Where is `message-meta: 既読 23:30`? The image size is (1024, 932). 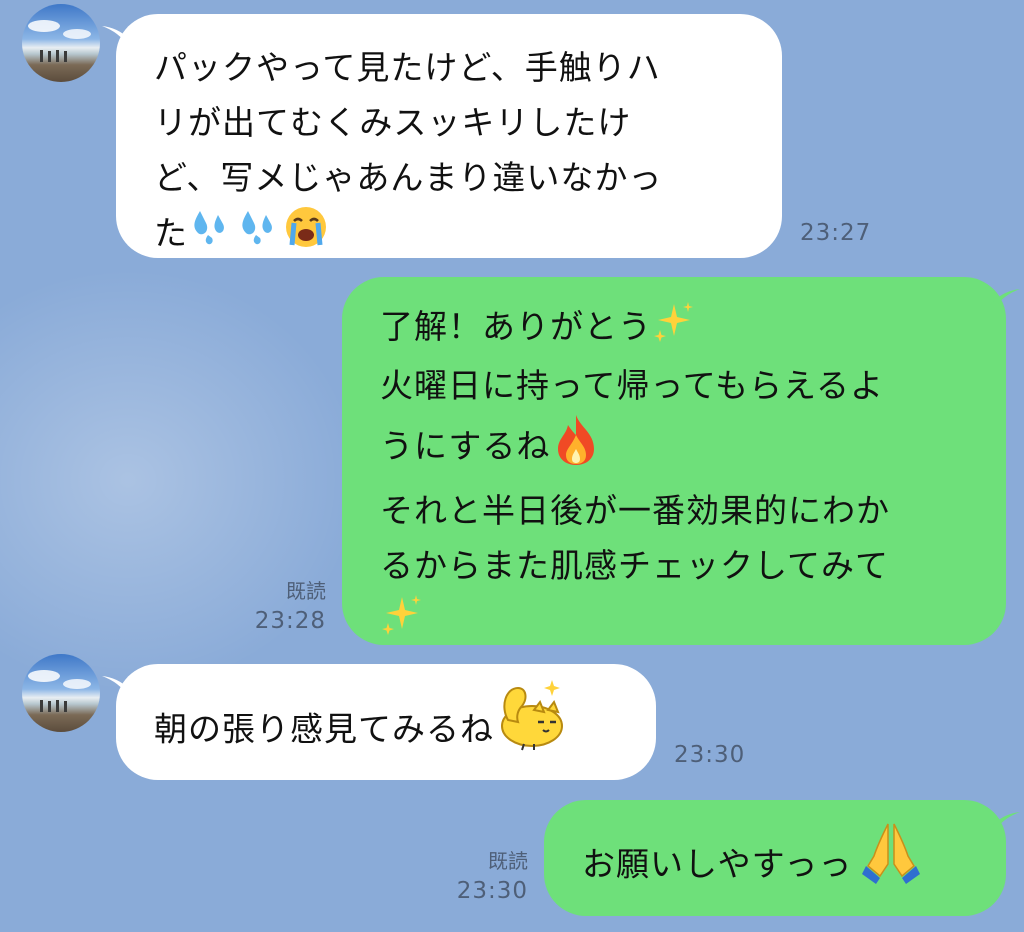
message-meta: 既読 23:30 is located at coordinates (488, 876).